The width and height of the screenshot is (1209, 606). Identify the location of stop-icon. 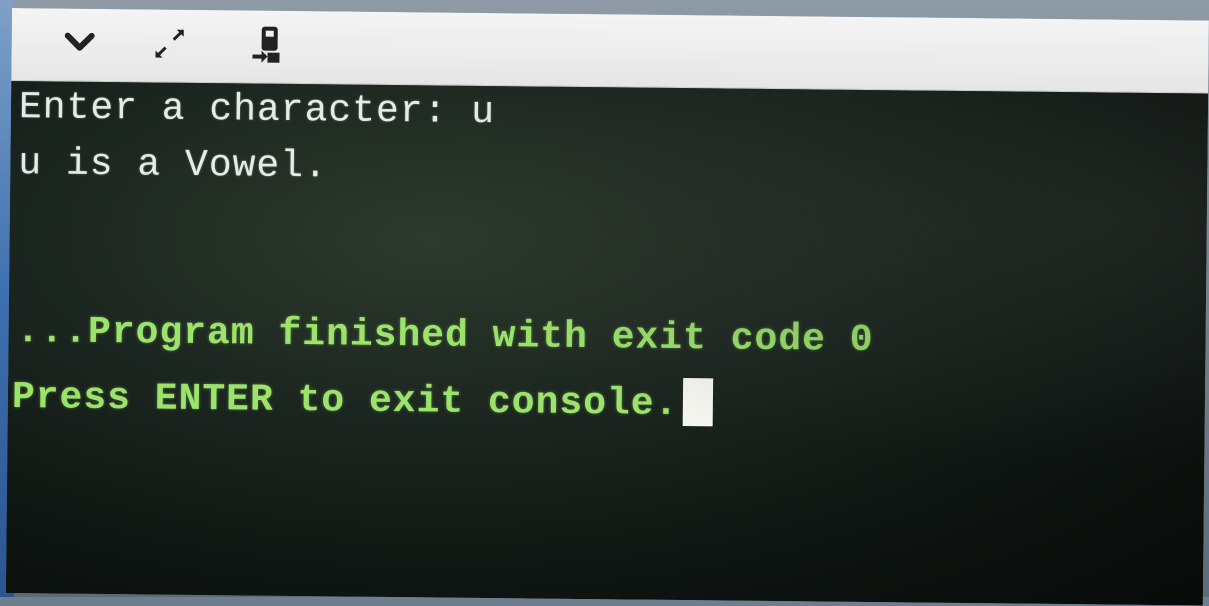
(267, 44).